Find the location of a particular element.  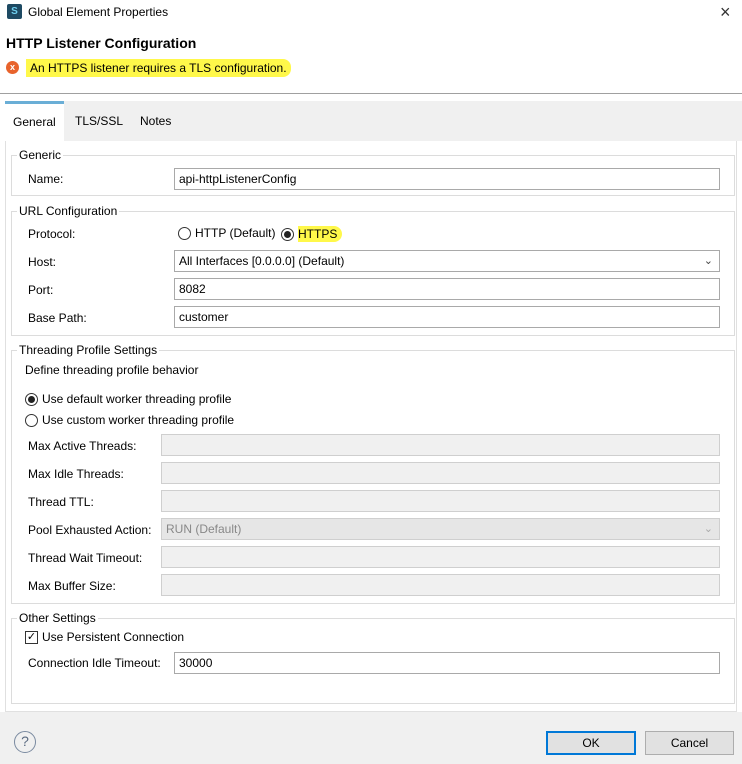

radio-custom-profile: Use custom worker threading profile is located at coordinates (129, 420).